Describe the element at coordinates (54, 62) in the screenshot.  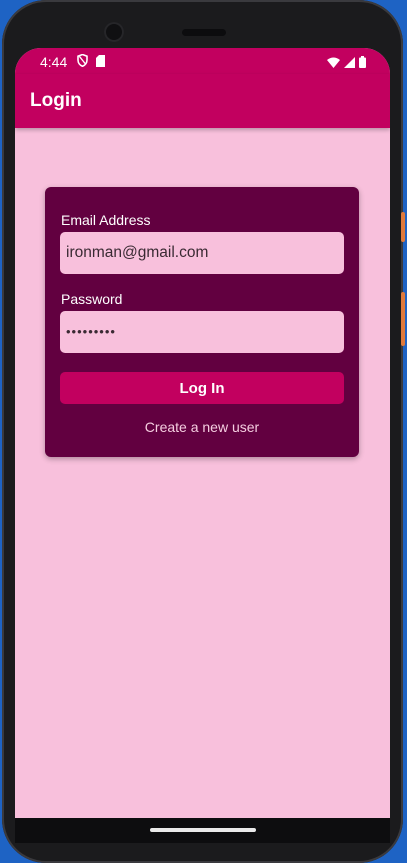
I see `status-time: 4:44` at that location.